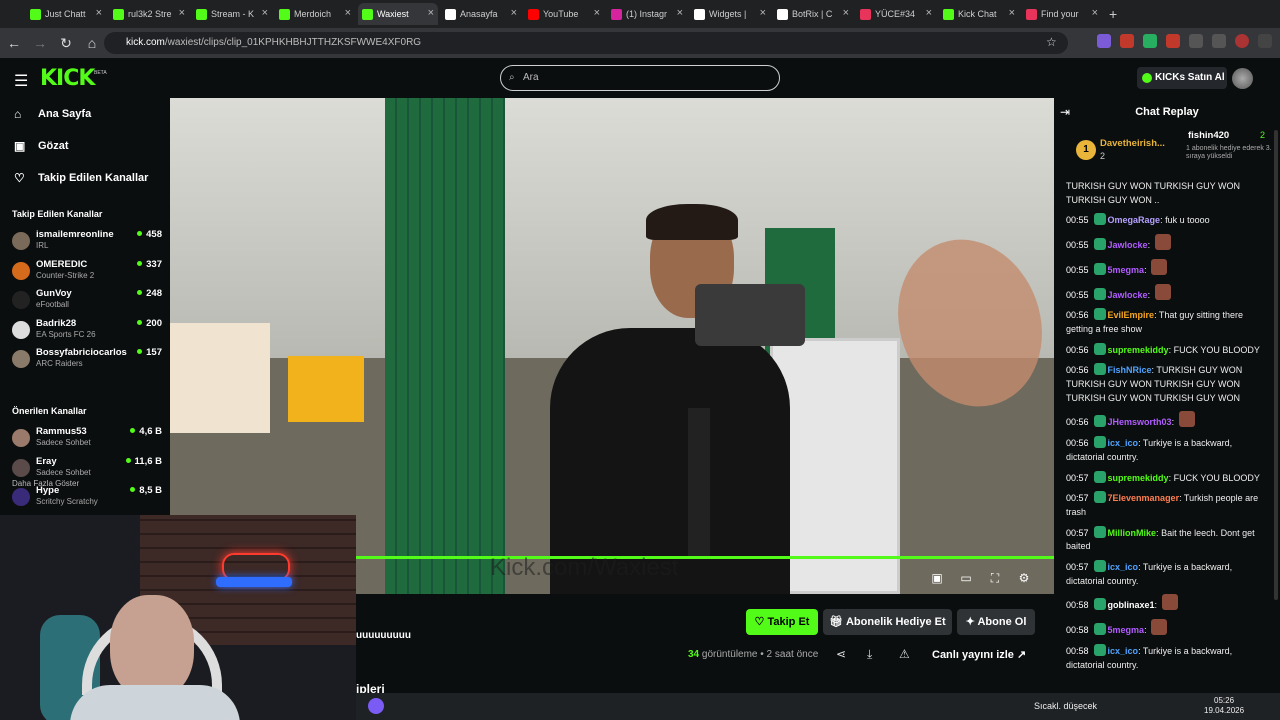  Describe the element at coordinates (87, 242) in the screenshot. I see `channel-item: ismailemreonline IRL 458` at that location.